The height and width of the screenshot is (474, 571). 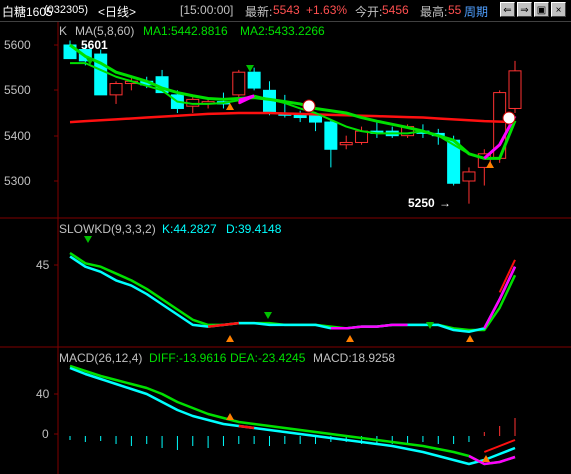 What do you see at coordinates (94, 45) in the screenshot?
I see `high-marker: 5601` at bounding box center [94, 45].